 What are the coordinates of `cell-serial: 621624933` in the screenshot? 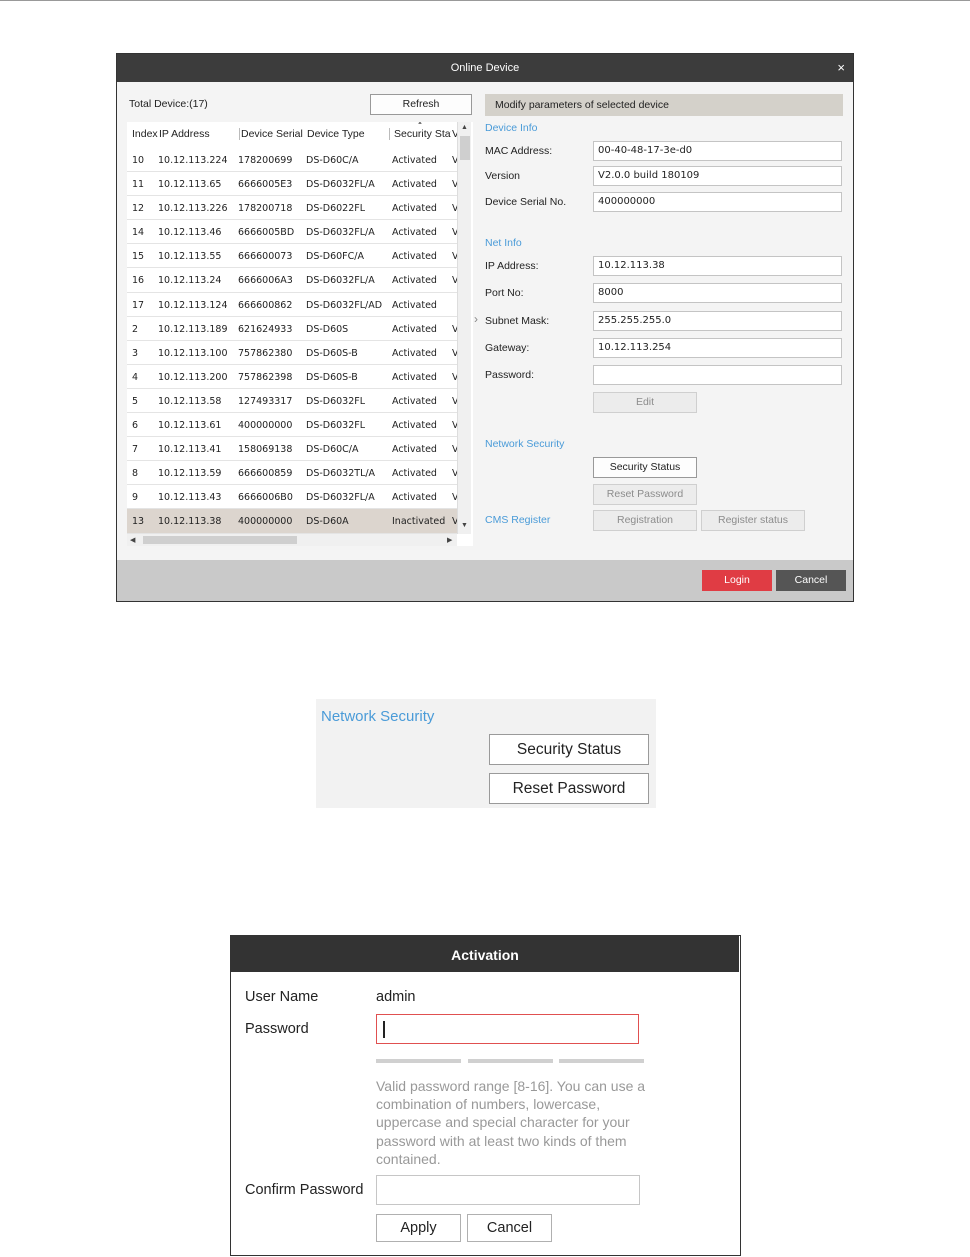 It's located at (265, 329).